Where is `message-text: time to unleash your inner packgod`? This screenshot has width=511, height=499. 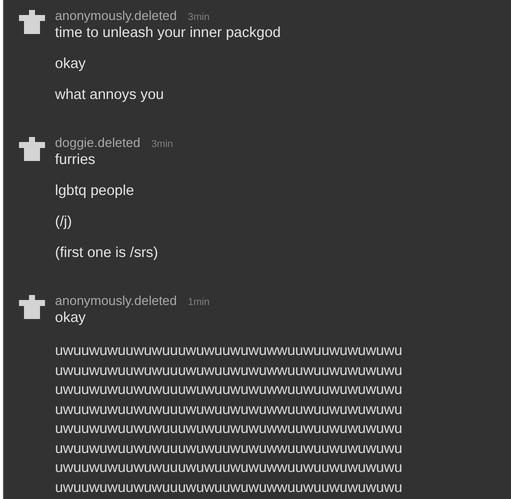 message-text: time to unleash your inner packgod is located at coordinates (168, 33).